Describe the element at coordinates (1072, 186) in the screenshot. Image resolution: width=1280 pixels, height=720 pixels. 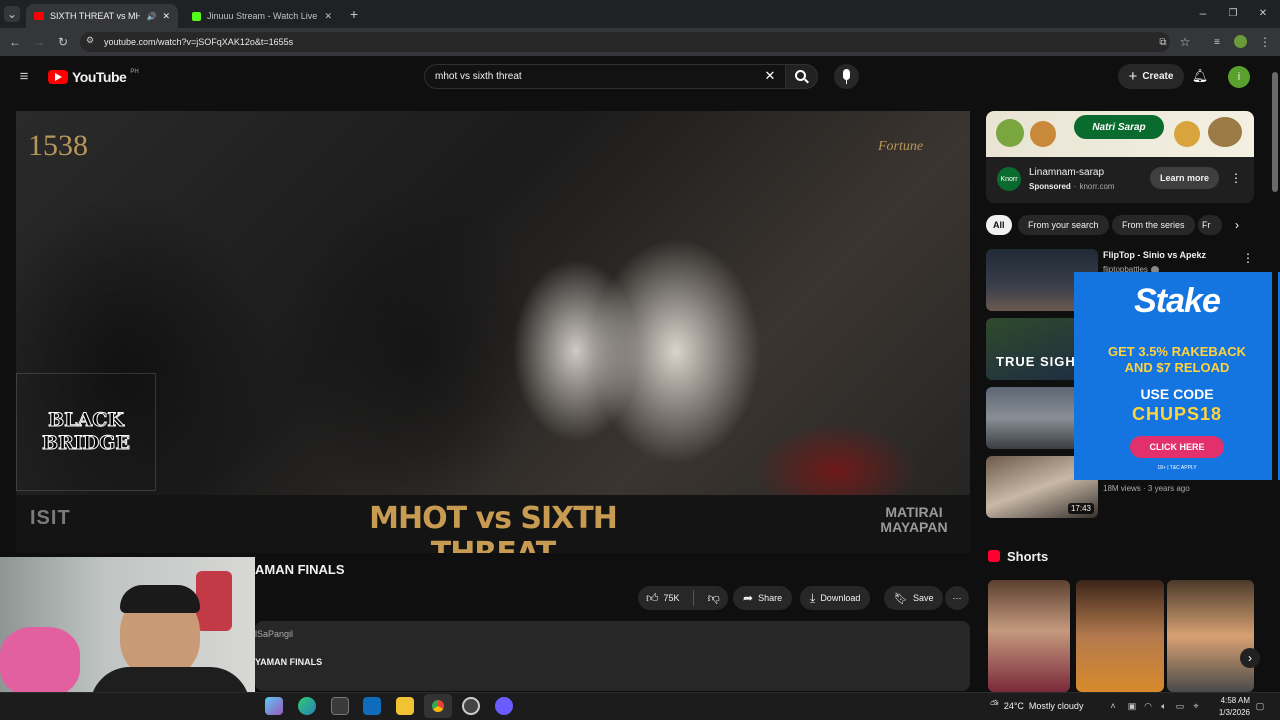
I see `ad-sponsored-line: Sponsored · knorr.com` at that location.